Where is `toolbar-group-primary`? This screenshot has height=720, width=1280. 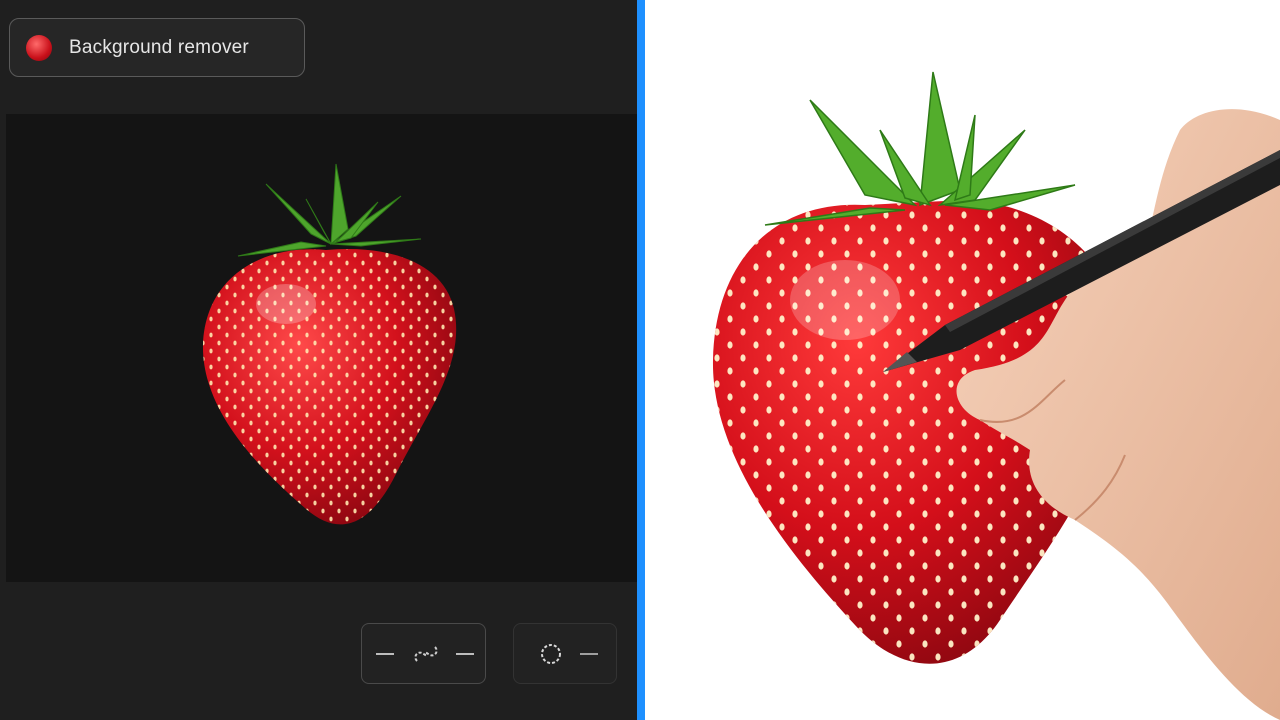 toolbar-group-primary is located at coordinates (423, 653).